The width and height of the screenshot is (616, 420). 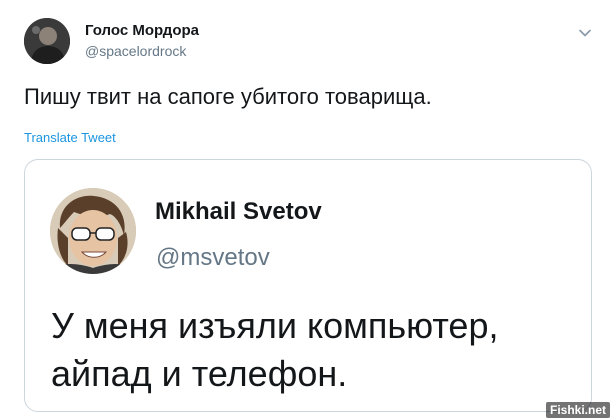 I want to click on quoted-tweet-text-line: У меня изъяли компьютер,, so click(x=275, y=325).